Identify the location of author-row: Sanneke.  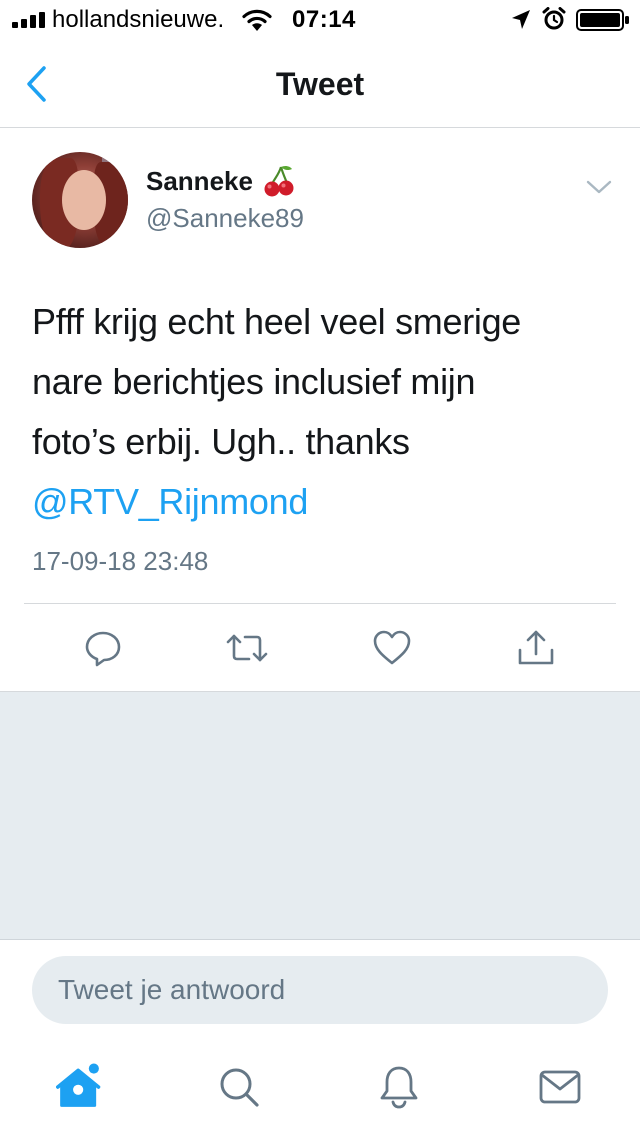
(220, 181).